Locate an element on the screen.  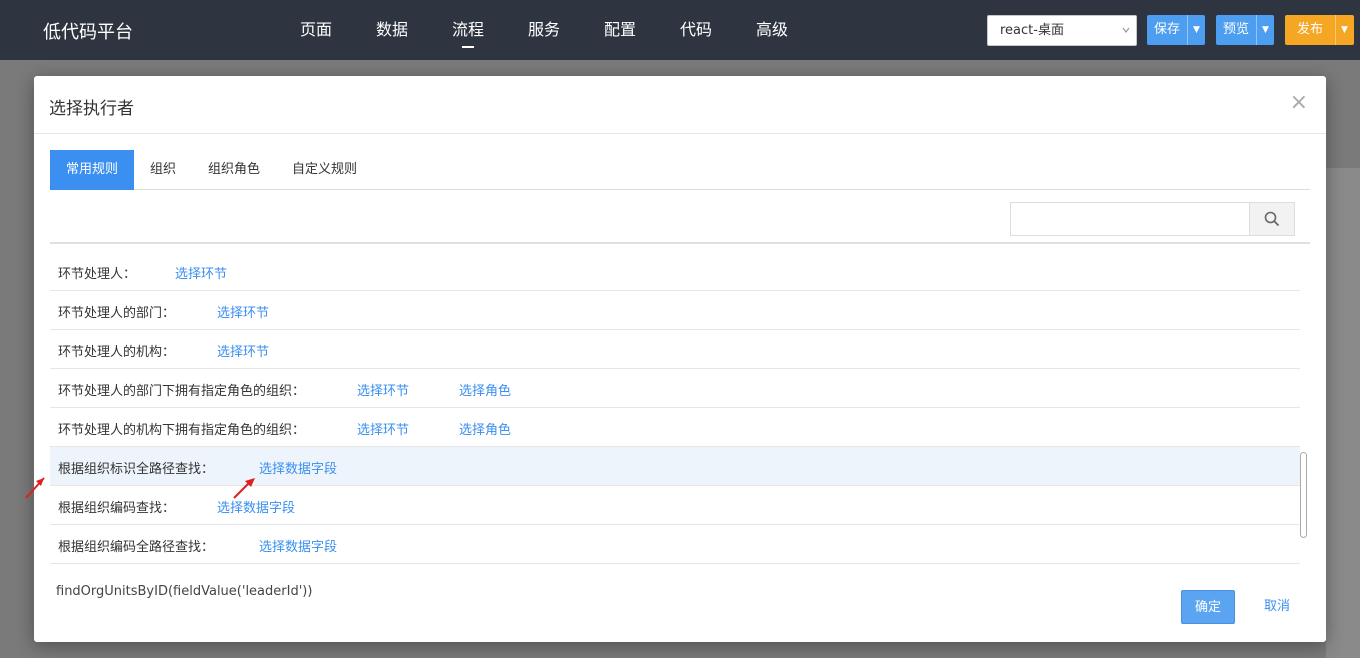
nav-item-pages: 页面 is located at coordinates (316, 30).